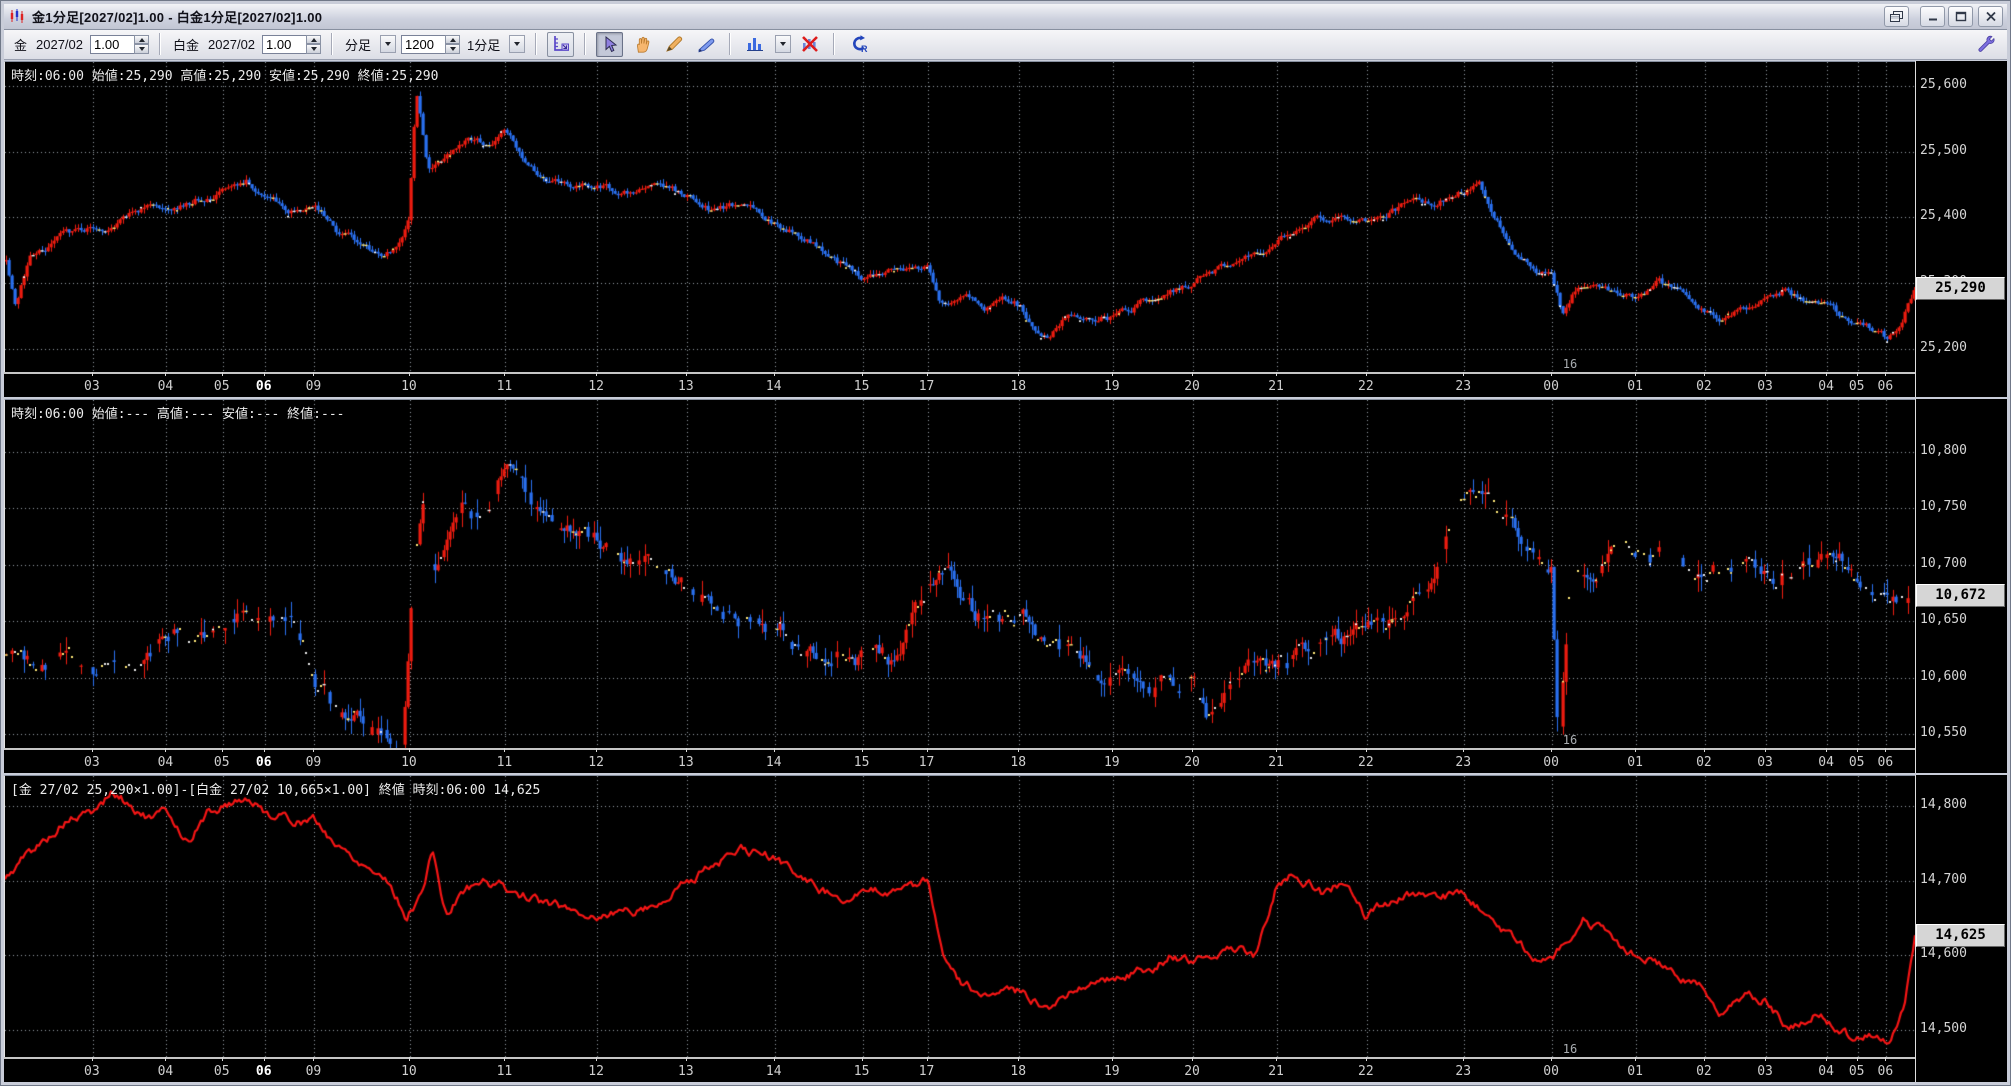  I want to click on gold-ratio-up-button, so click(142, 39).